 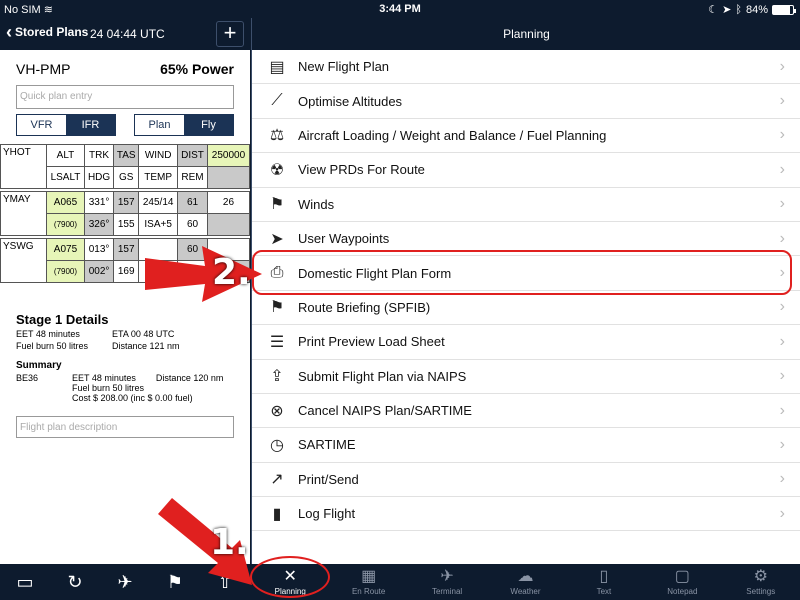 What do you see at coordinates (39, 365) in the screenshot?
I see `summary-title: Summary` at bounding box center [39, 365].